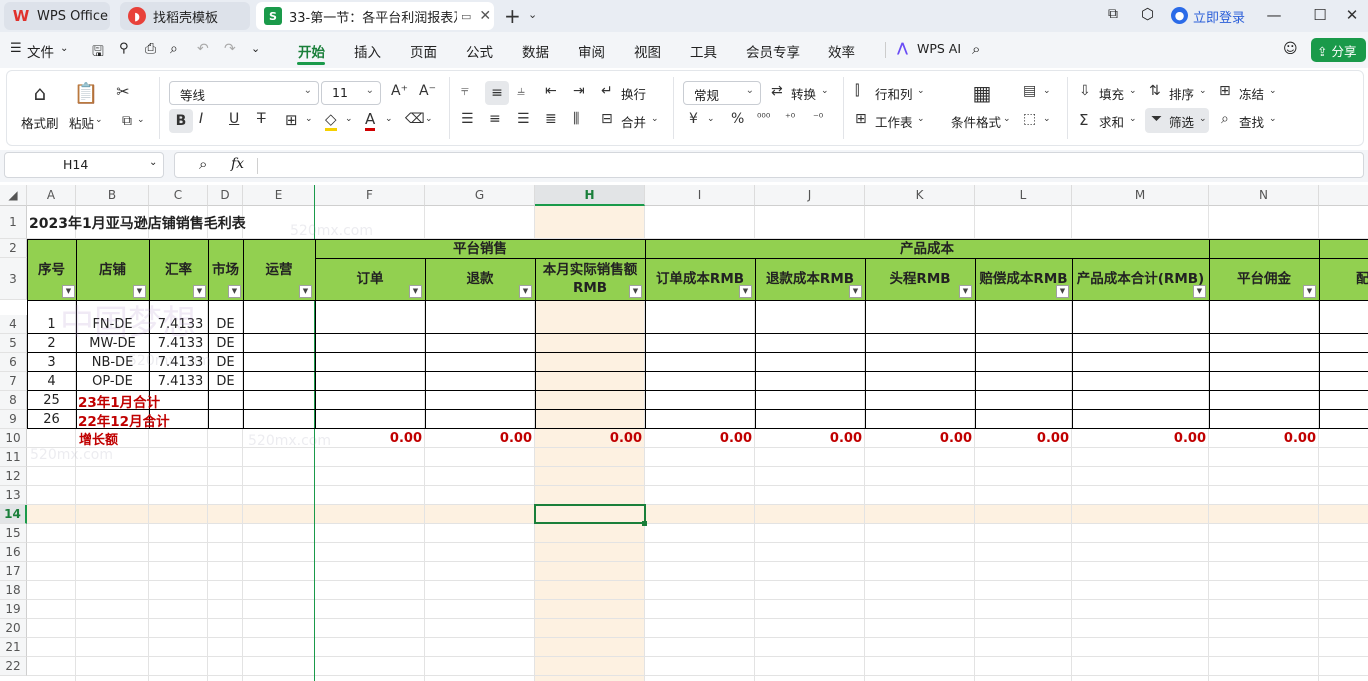 The image size is (1368, 681). I want to click on convert-button: 转换, so click(803, 93).